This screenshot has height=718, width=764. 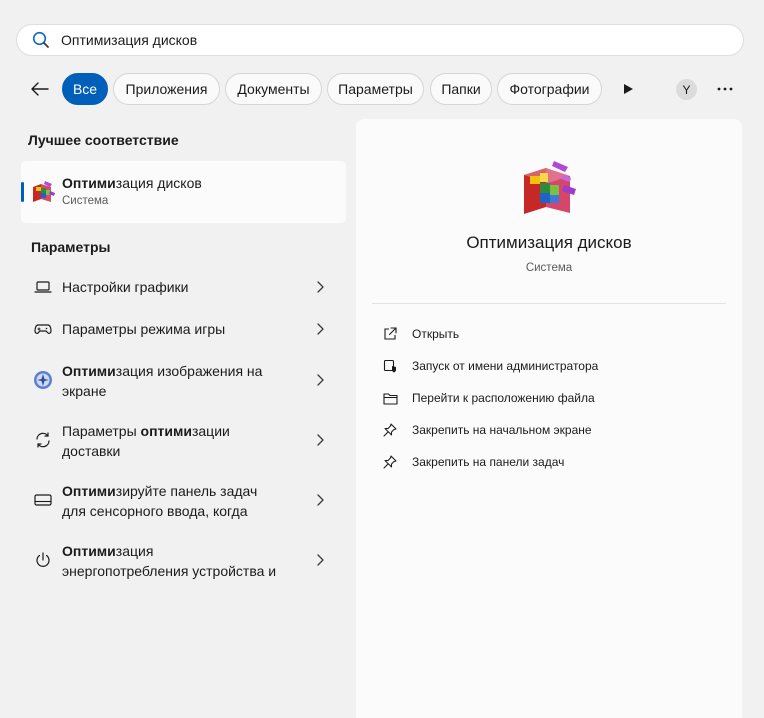 What do you see at coordinates (549, 303) in the screenshot?
I see `divider` at bounding box center [549, 303].